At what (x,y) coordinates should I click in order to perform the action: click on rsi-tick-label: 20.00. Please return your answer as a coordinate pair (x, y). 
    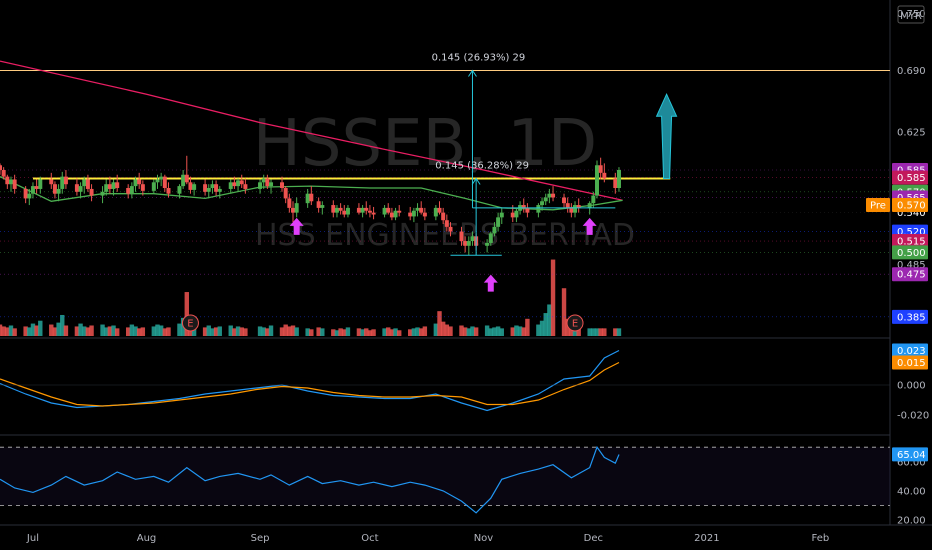
    Looking at the image, I should click on (911, 521).